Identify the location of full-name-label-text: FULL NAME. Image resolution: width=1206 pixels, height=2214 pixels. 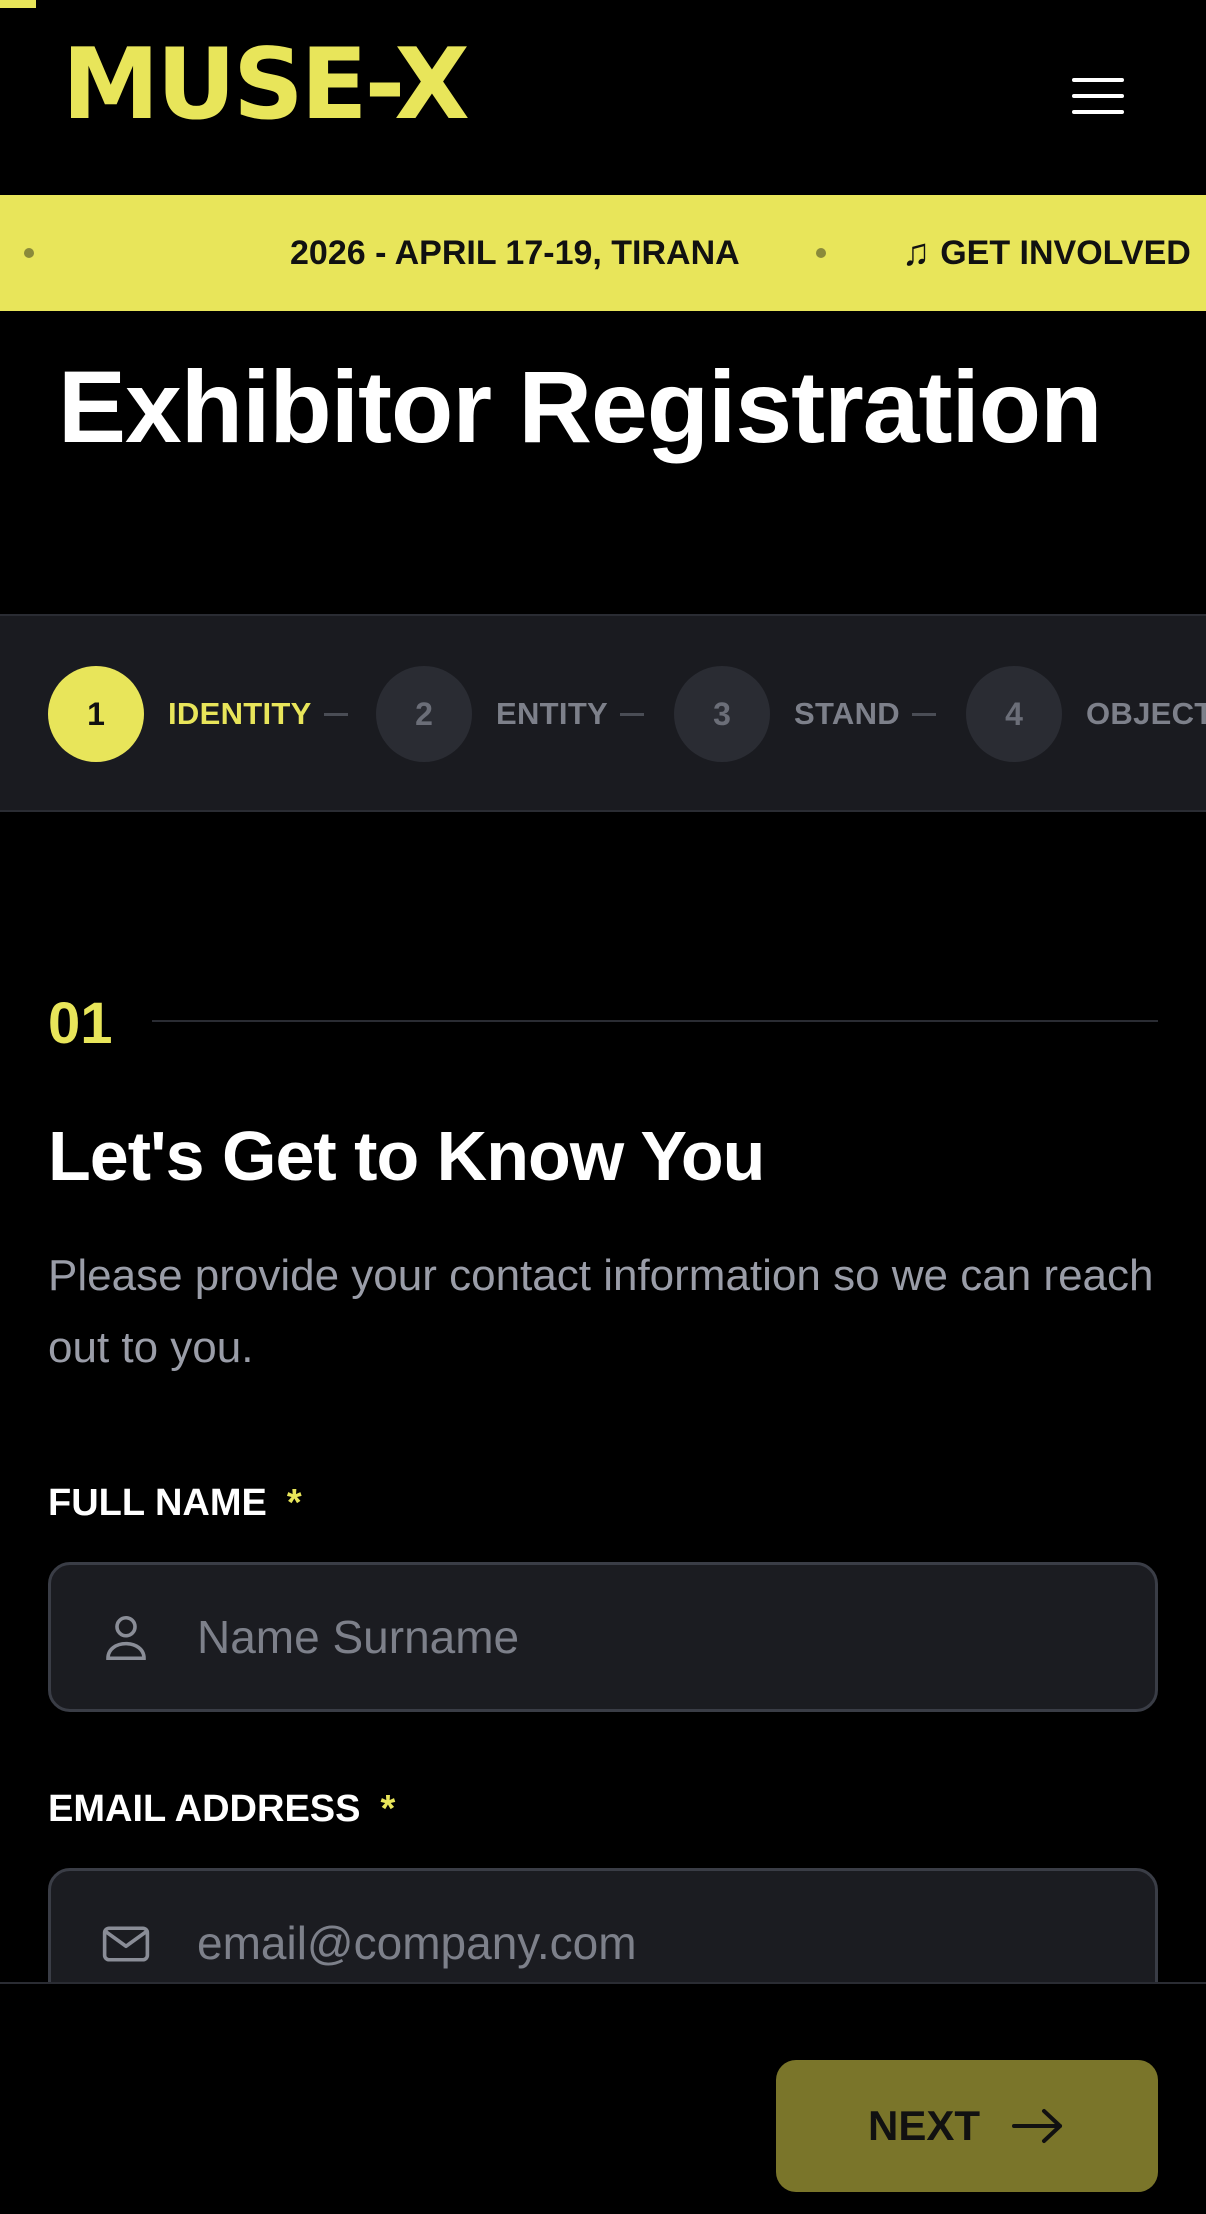
(157, 1503).